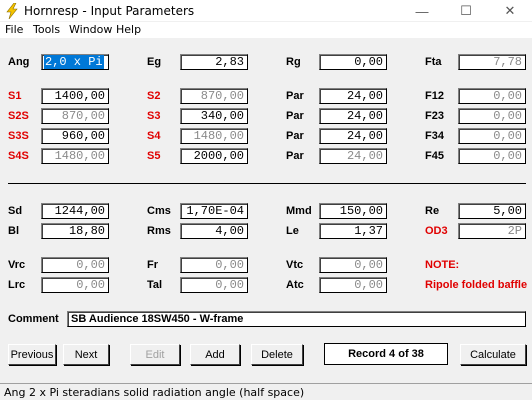 The height and width of the screenshot is (400, 532). I want to click on bl-field: 18,80, so click(75, 231).